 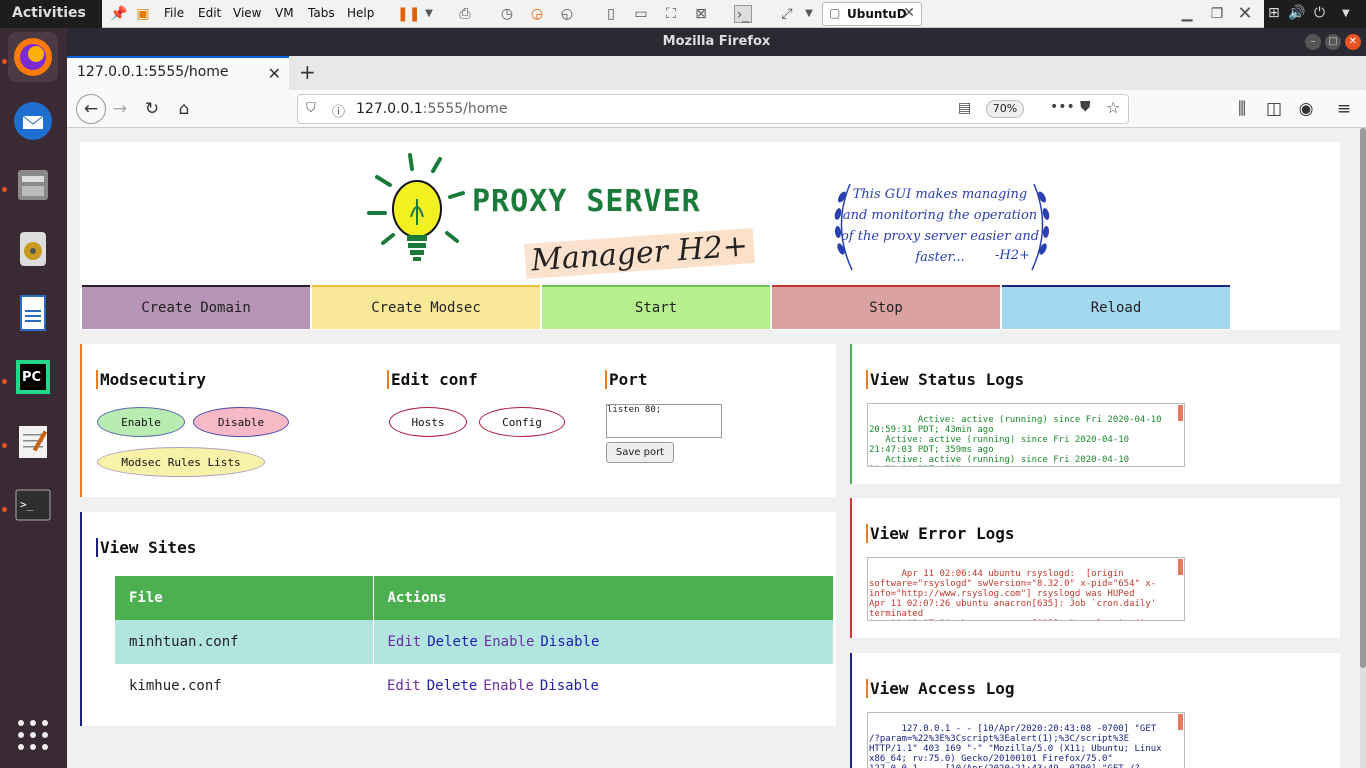 I want to click on table-row: minhtuan.conf Edit Delete Enable Disable, so click(x=474, y=642).